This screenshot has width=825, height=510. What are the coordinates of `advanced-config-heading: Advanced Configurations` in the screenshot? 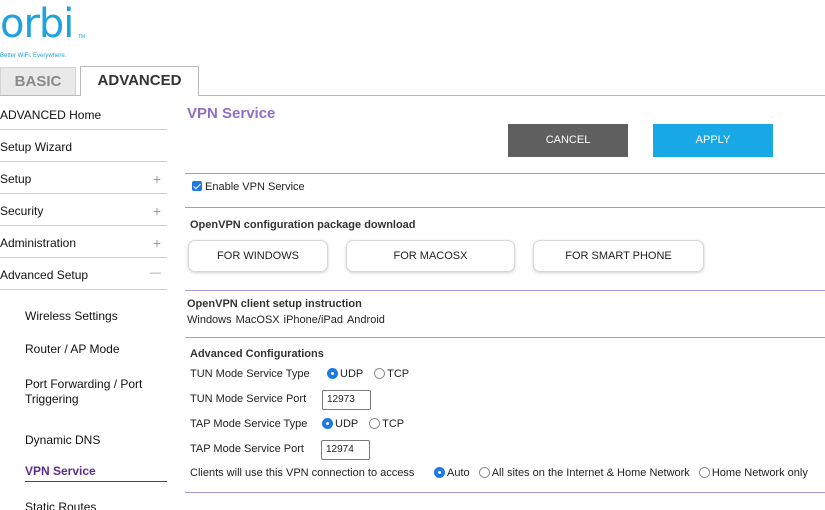 It's located at (257, 354).